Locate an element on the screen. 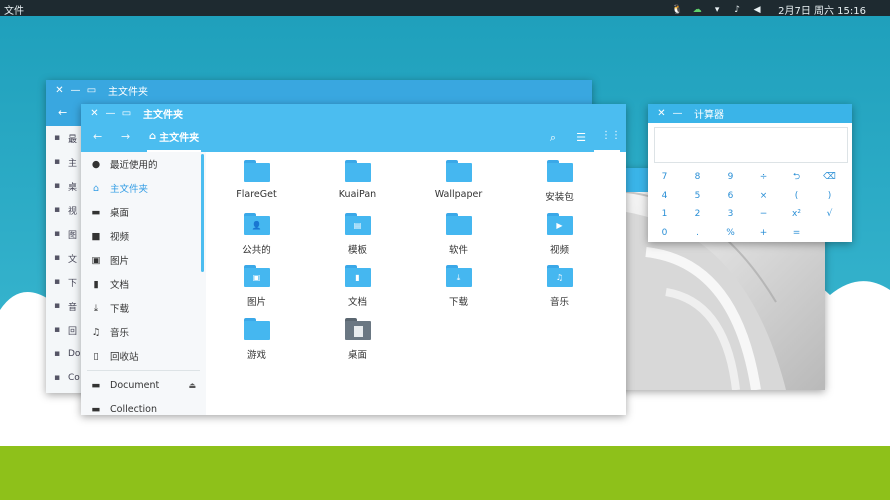 The image size is (890, 500). sidebar-item-collection-drive: ▬ Collection is located at coordinates (143, 406).